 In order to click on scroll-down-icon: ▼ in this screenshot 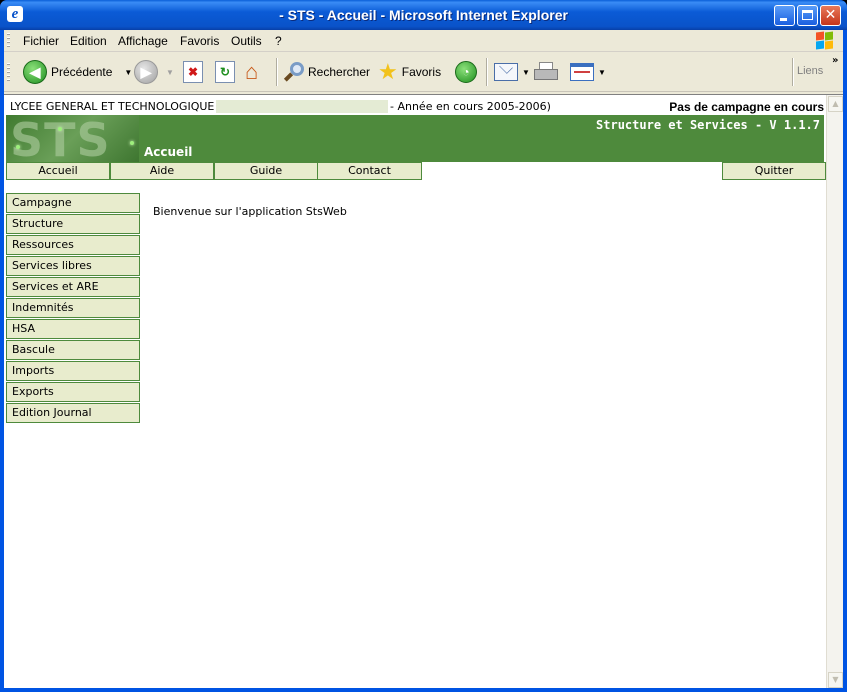, I will do `click(835, 680)`.